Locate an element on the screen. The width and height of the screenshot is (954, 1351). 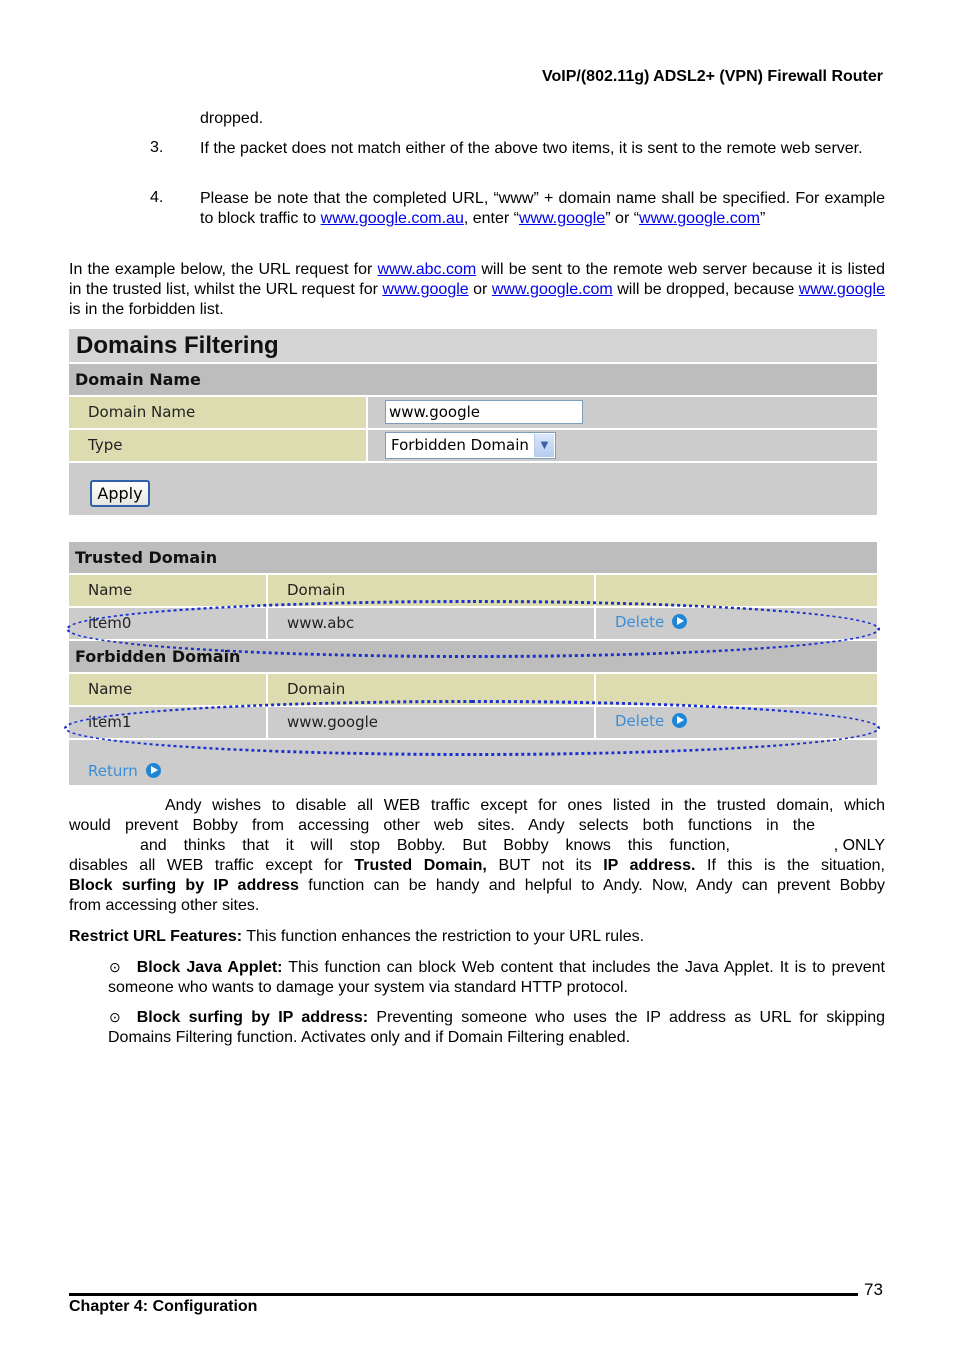
line: from accessing other sites. is located at coordinates (164, 905).